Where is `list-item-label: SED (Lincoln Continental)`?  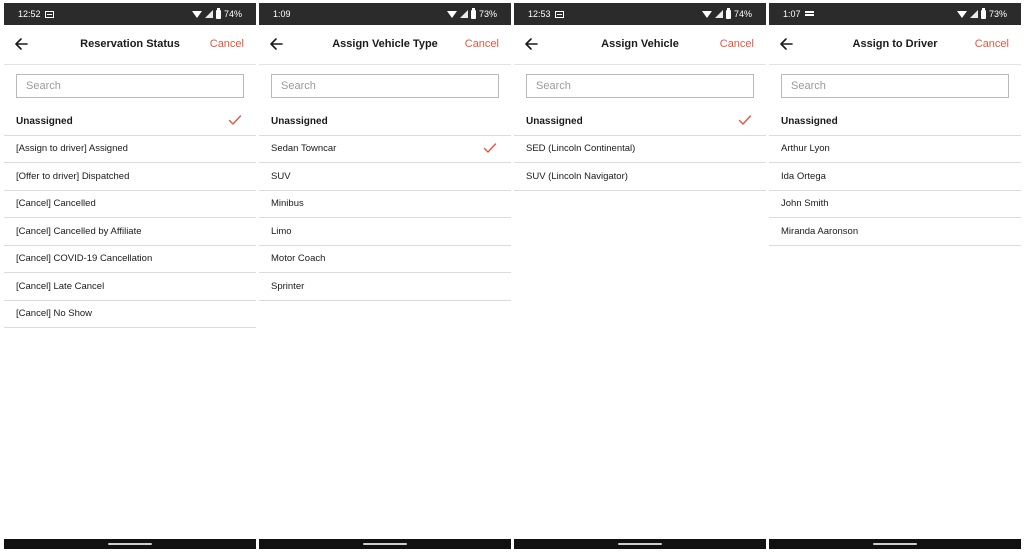 list-item-label: SED (Lincoln Continental) is located at coordinates (581, 149).